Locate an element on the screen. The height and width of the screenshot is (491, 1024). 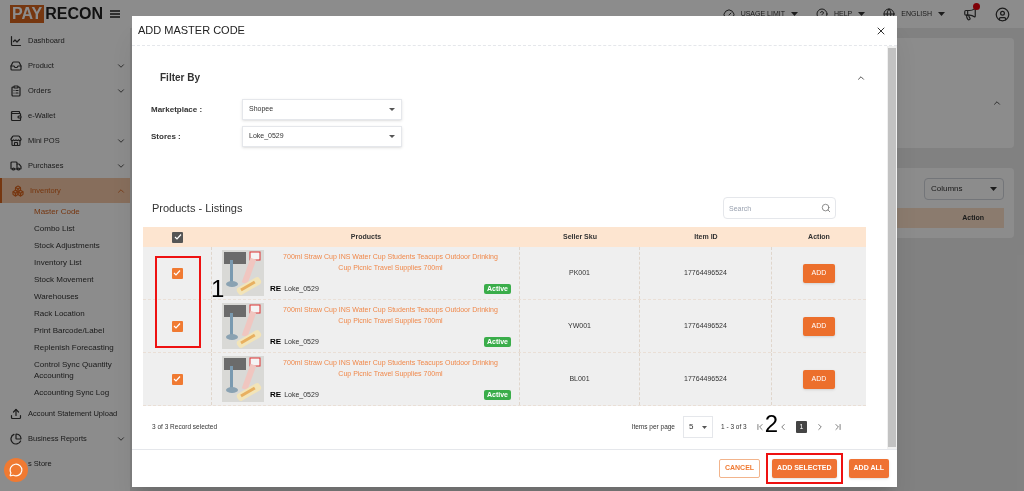
profile-icon is located at coordinates (1002, 14).